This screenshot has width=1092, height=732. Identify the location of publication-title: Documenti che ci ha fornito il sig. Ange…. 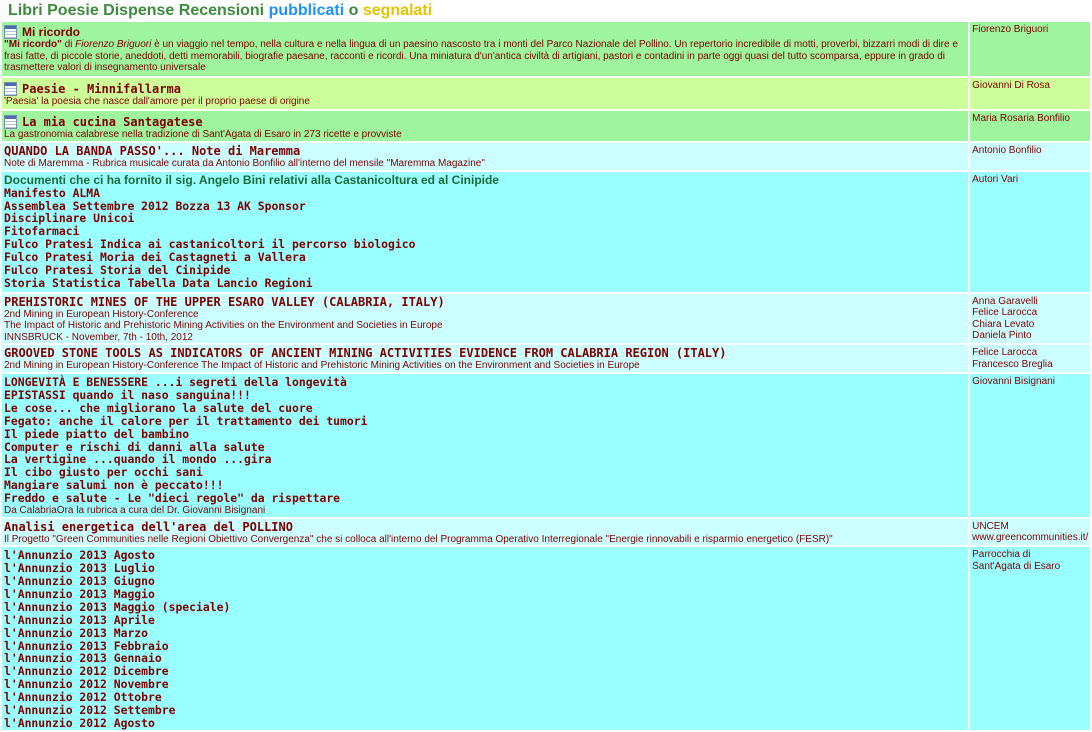
(251, 179).